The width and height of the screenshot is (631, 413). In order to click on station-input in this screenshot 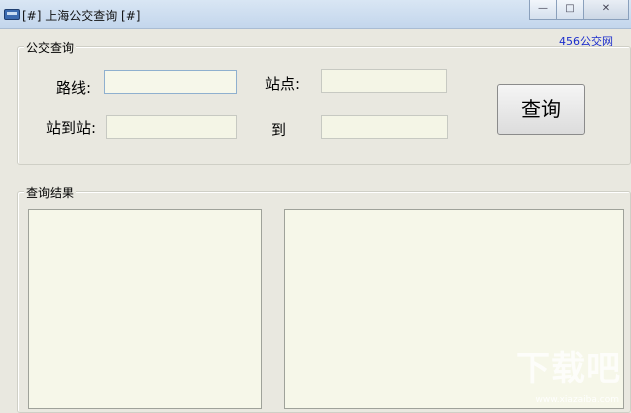, I will do `click(384, 81)`.